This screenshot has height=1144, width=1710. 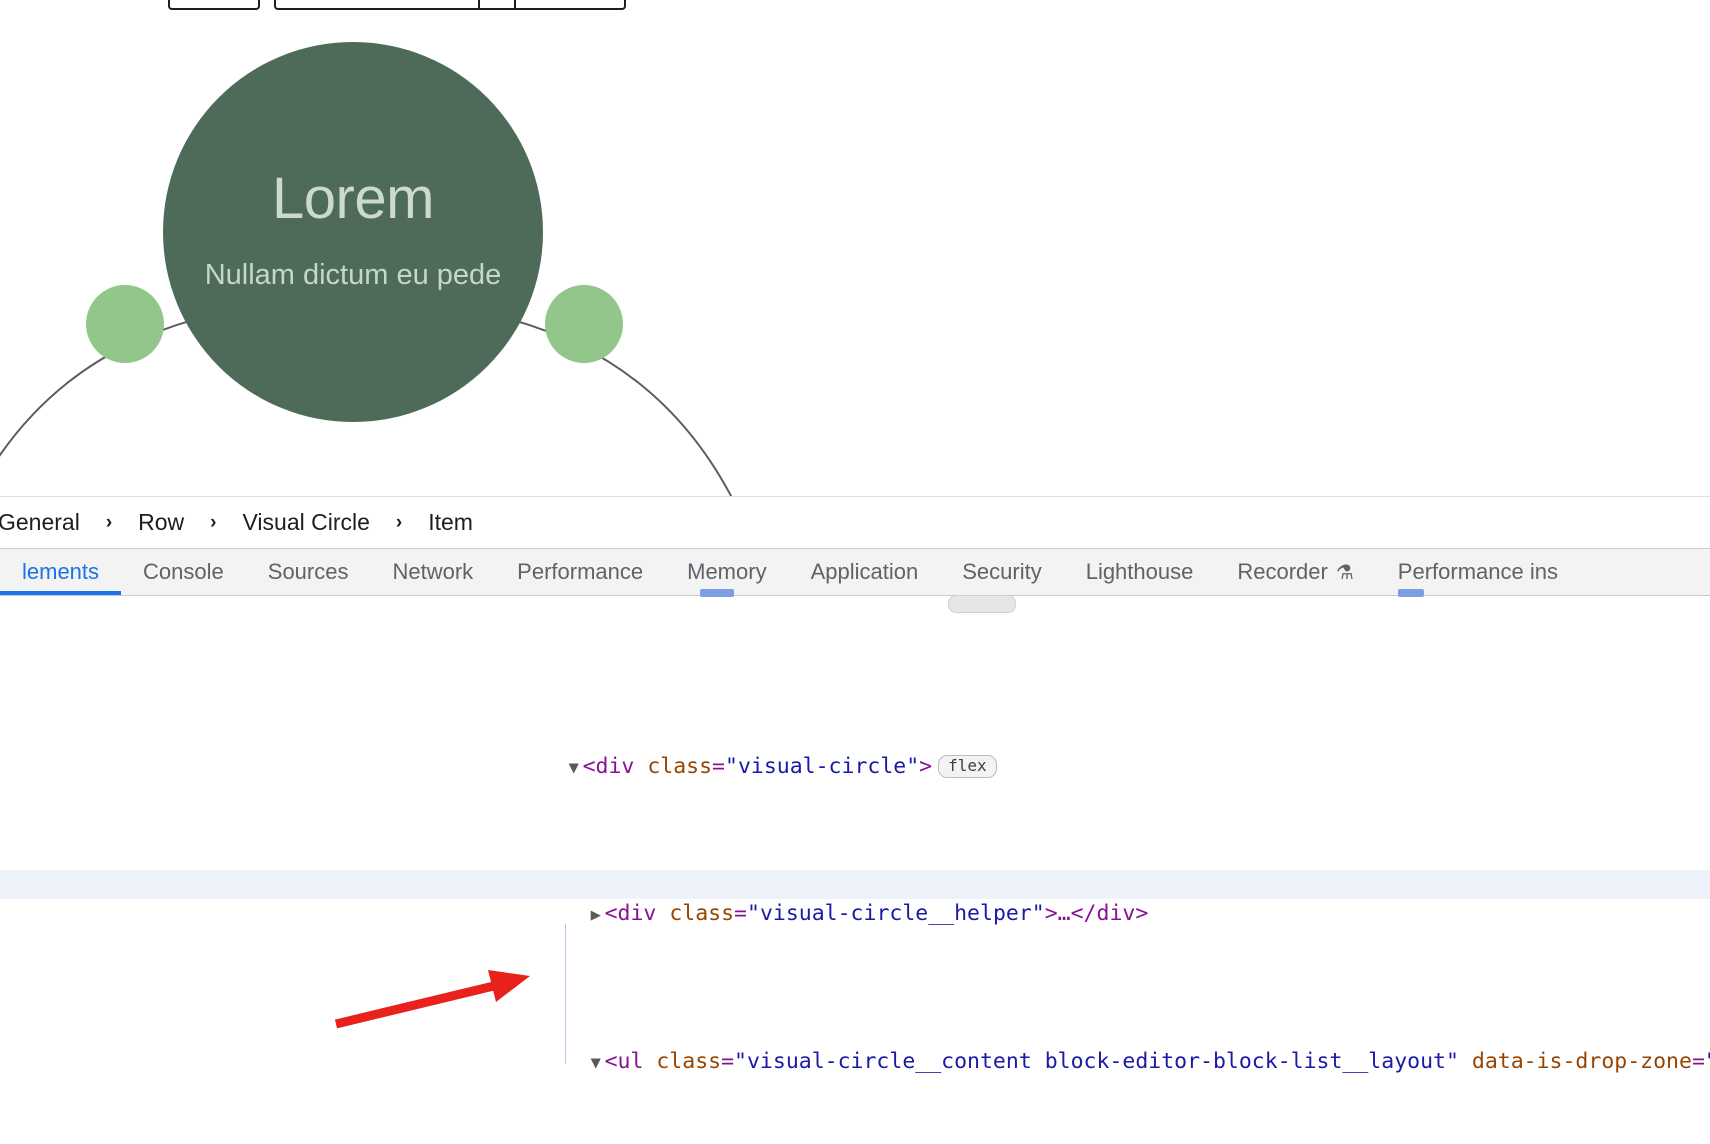 I want to click on tab-recorder: Recorder ⚗, so click(x=1295, y=572).